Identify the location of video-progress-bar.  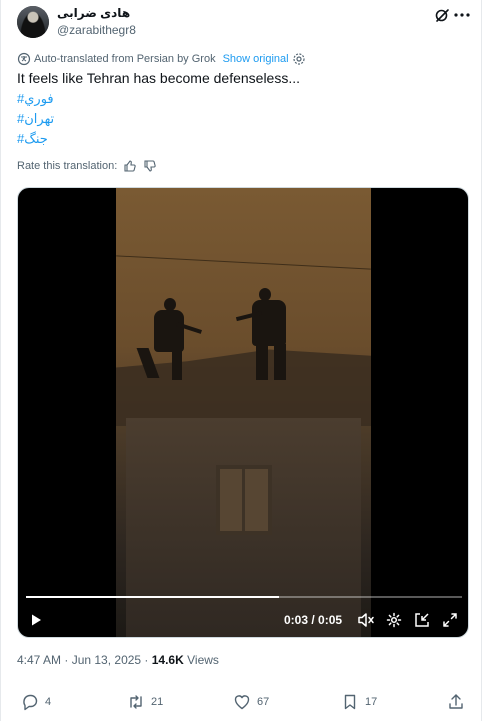
(244, 597).